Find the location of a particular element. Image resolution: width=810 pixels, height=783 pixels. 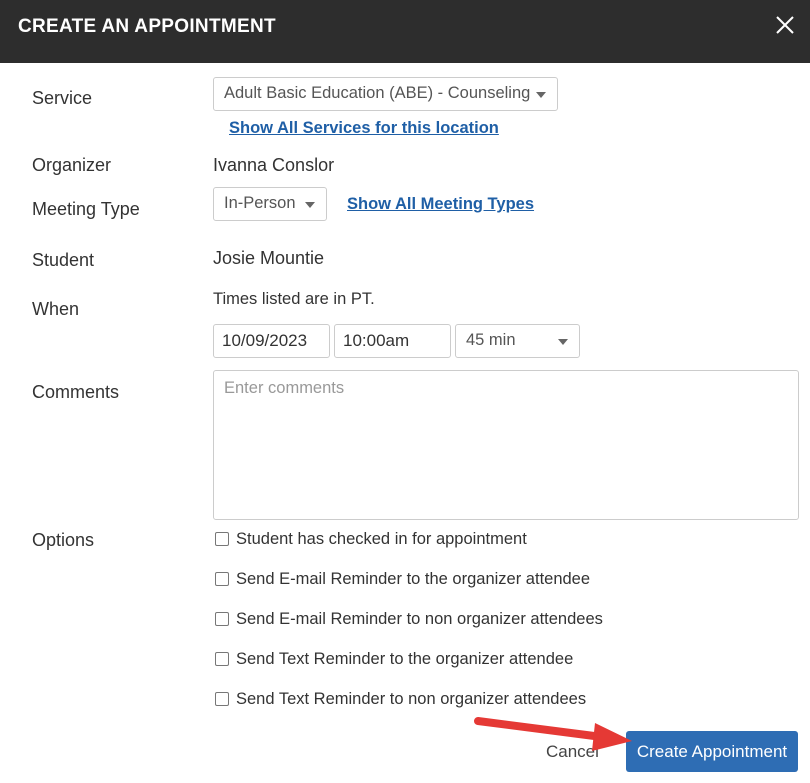

organizer-label: Organizer is located at coordinates (72, 165).